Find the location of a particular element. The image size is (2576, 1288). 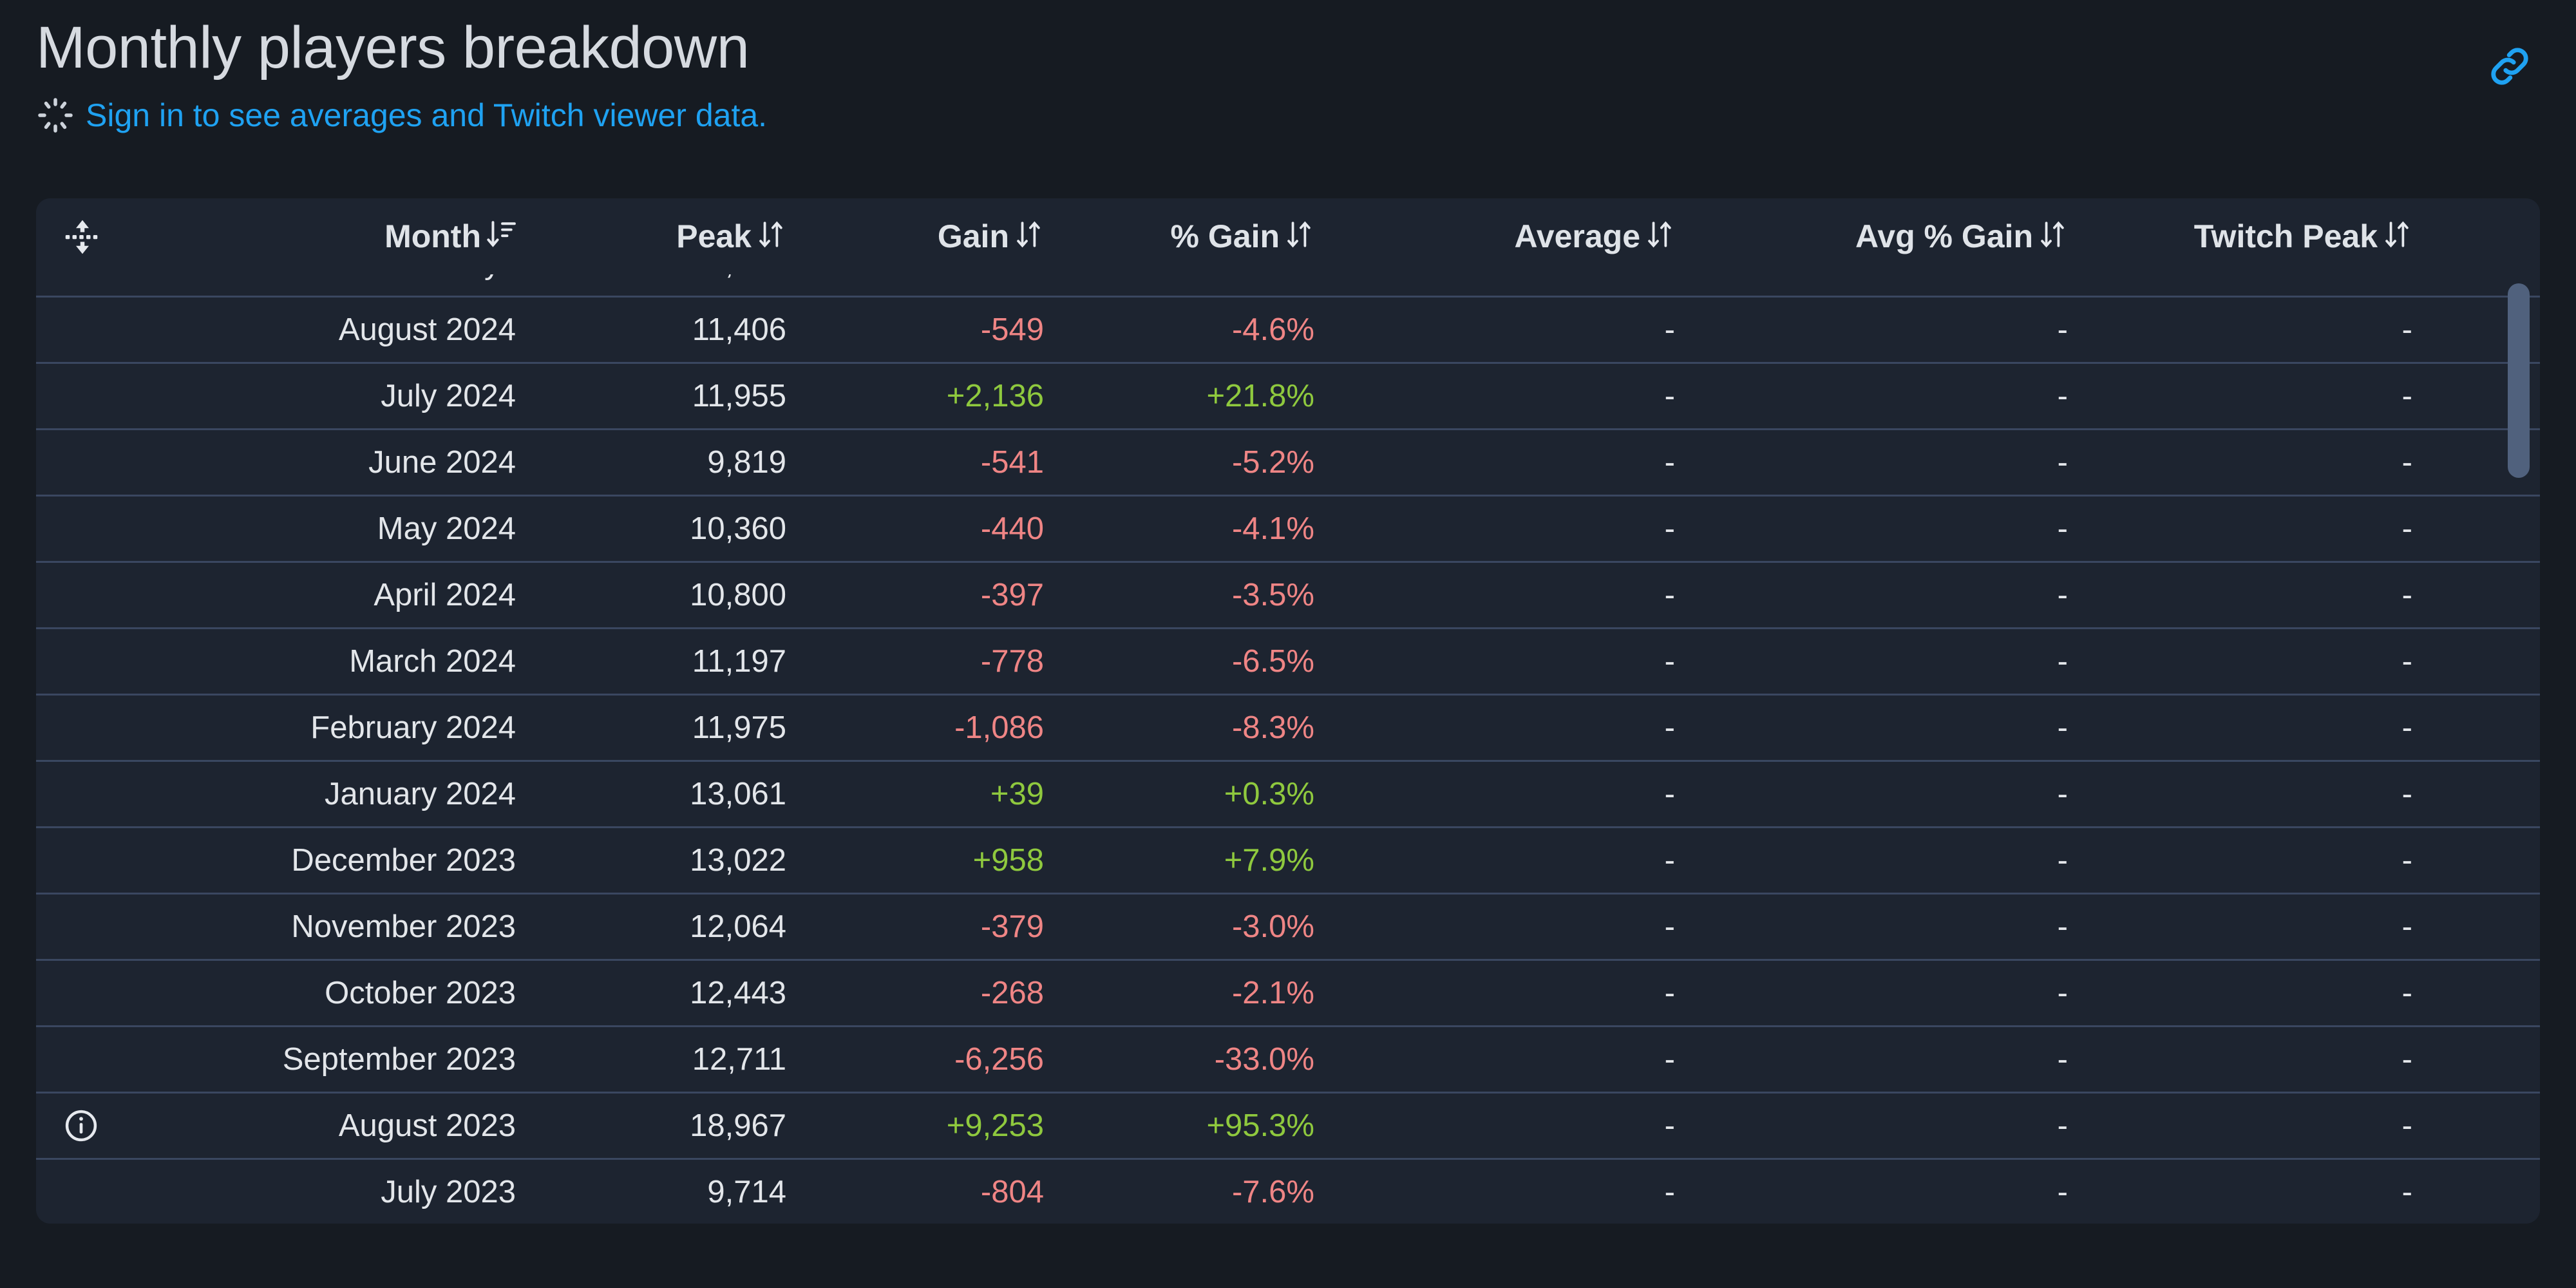

cell-gain: -778 is located at coordinates (1012, 661).